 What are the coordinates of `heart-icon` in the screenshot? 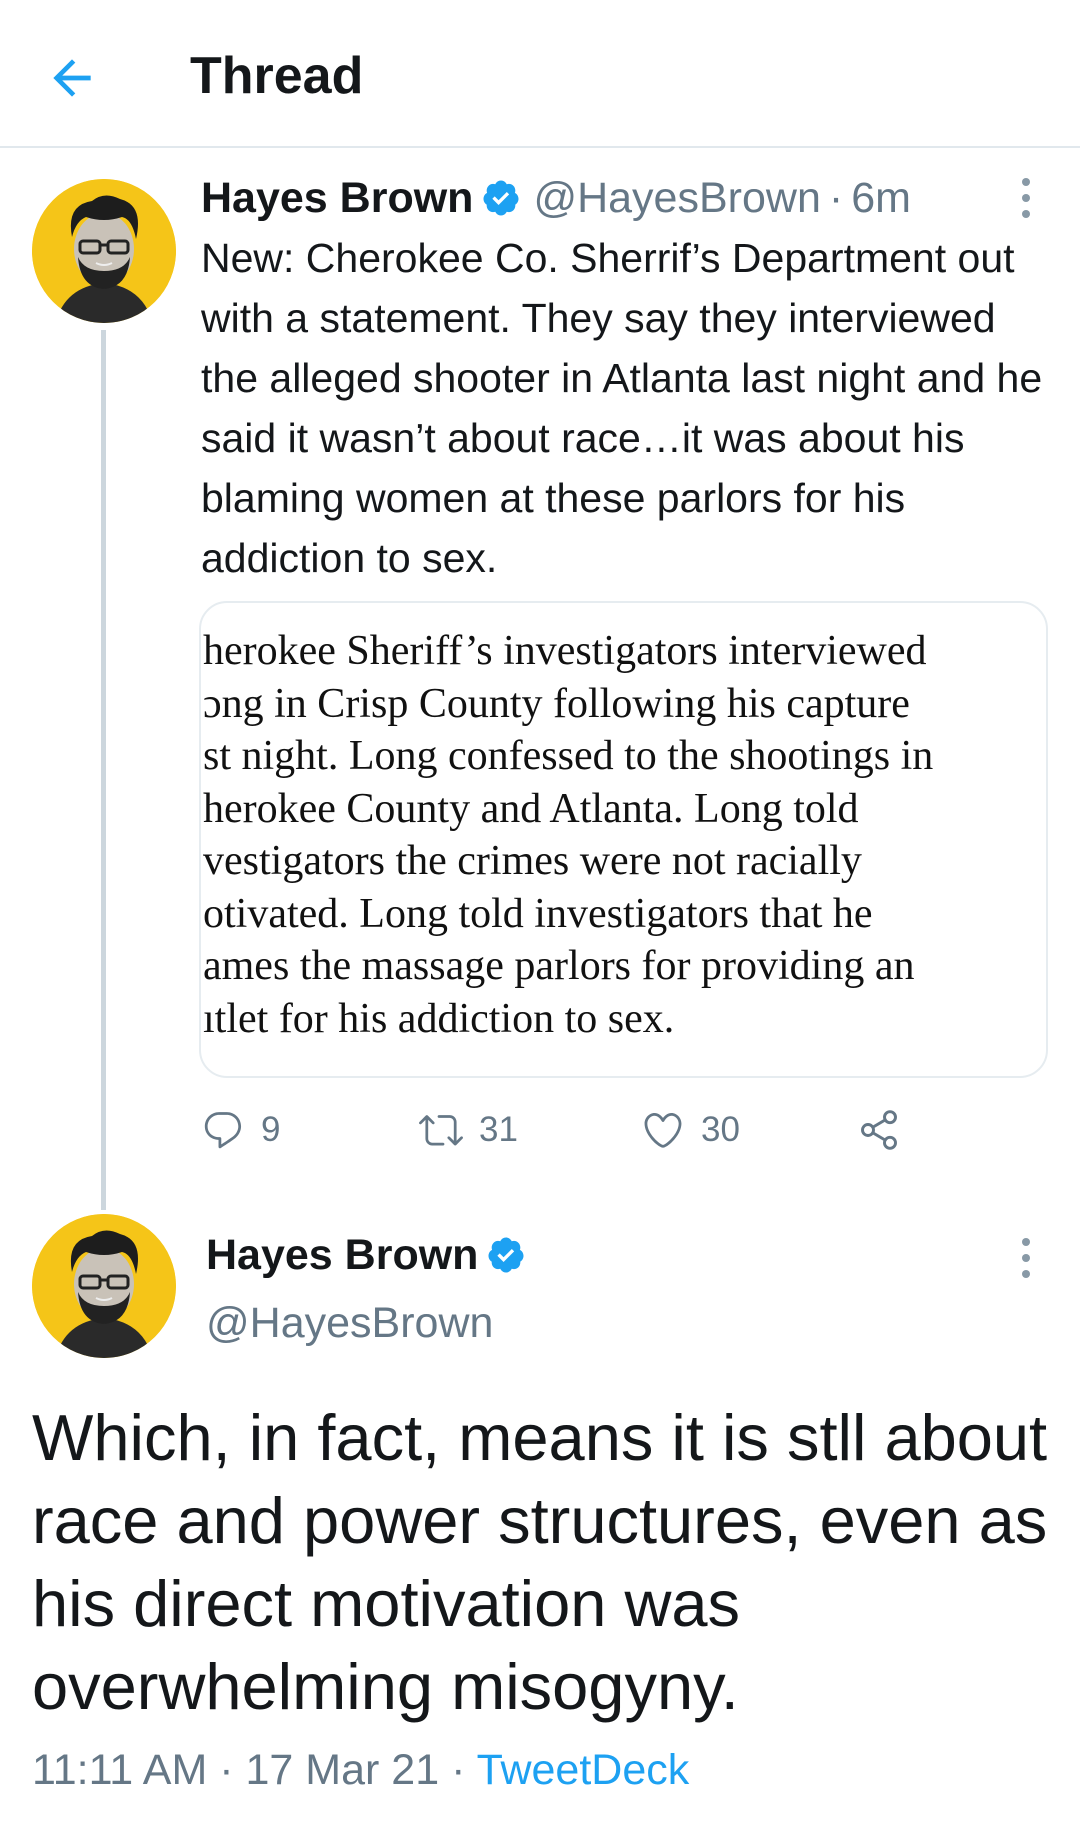 It's located at (663, 1130).